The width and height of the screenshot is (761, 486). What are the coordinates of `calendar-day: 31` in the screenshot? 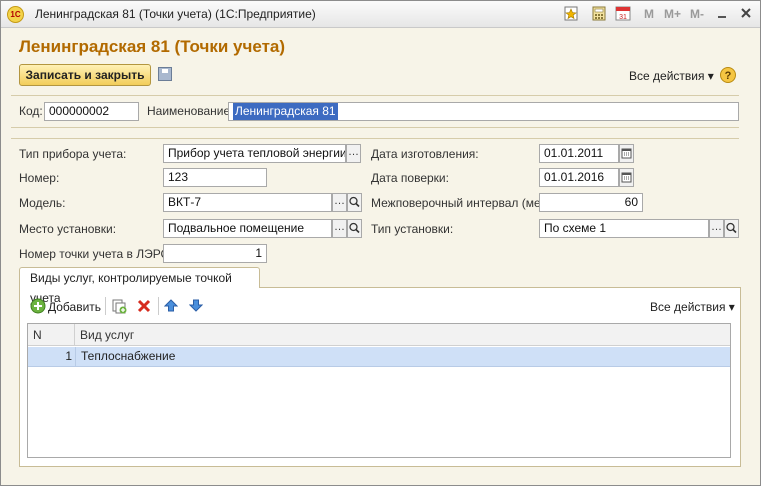 It's located at (623, 17).